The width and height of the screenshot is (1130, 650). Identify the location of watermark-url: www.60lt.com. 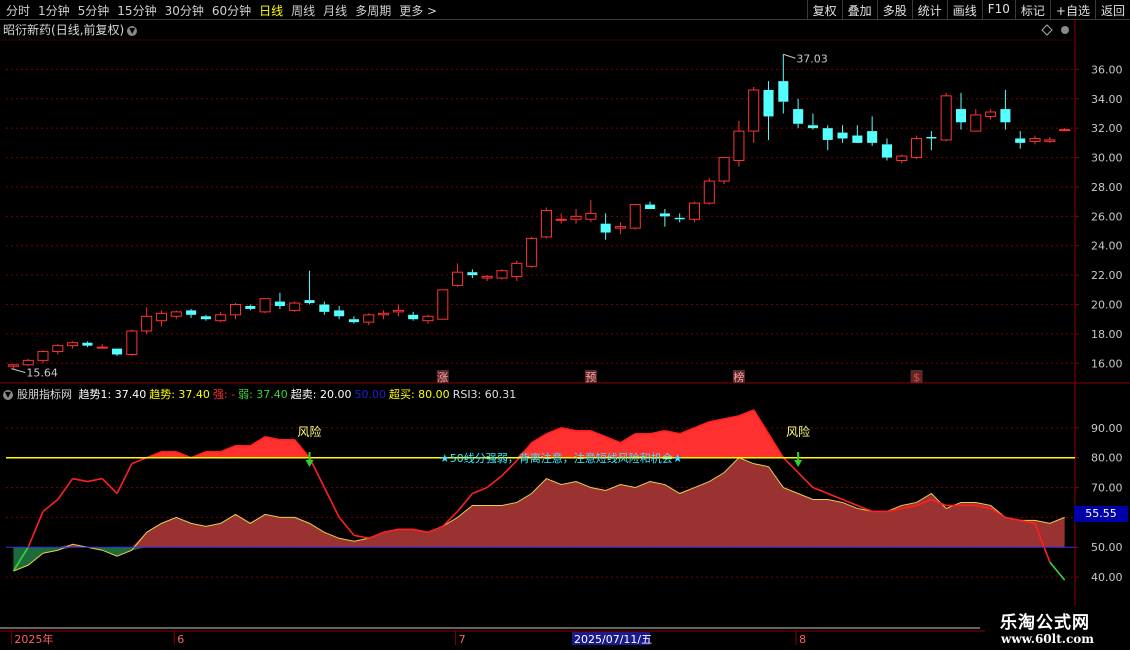
(1047, 639).